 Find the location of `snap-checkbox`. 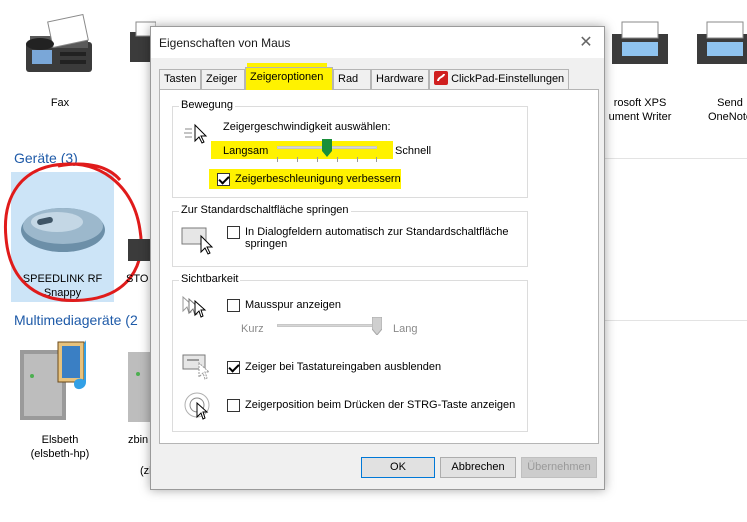

snap-checkbox is located at coordinates (233, 232).